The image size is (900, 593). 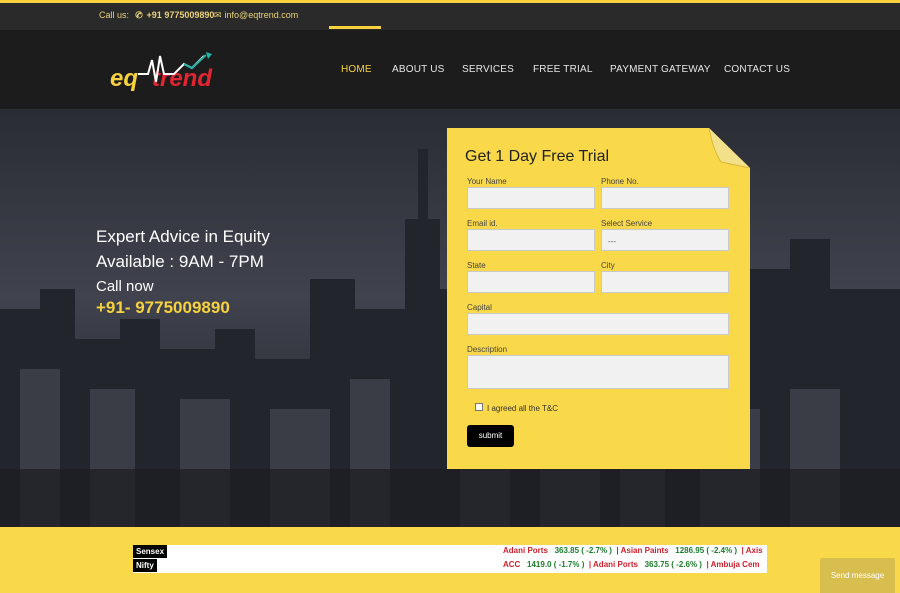 What do you see at coordinates (114, 15) in the screenshot?
I see `call-us-label: Call us:` at bounding box center [114, 15].